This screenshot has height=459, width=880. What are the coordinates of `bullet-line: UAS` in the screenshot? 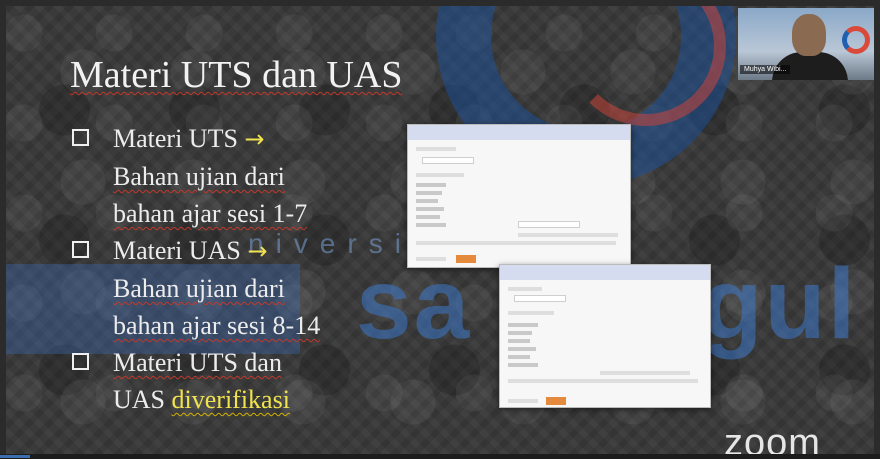 It's located at (139, 399).